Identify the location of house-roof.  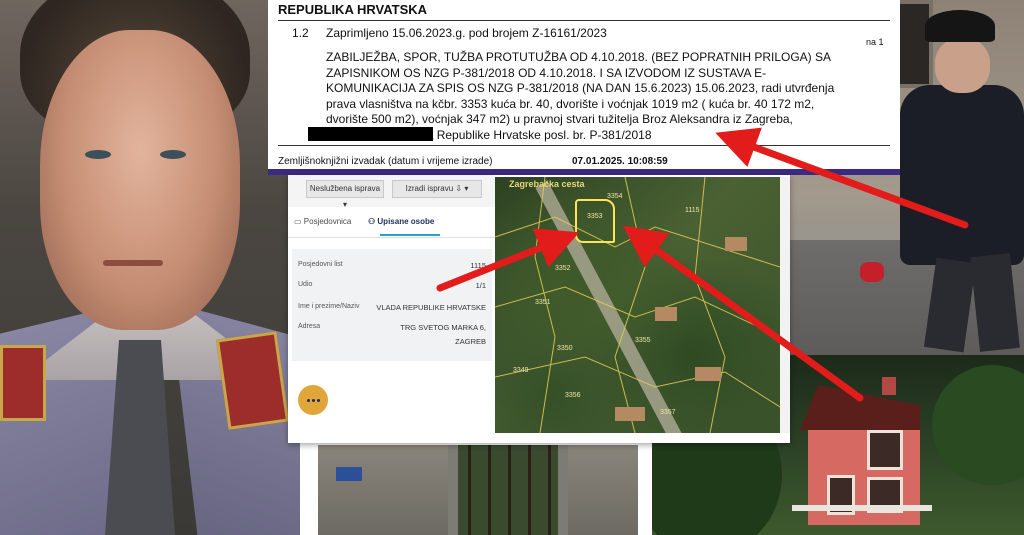
(860, 407).